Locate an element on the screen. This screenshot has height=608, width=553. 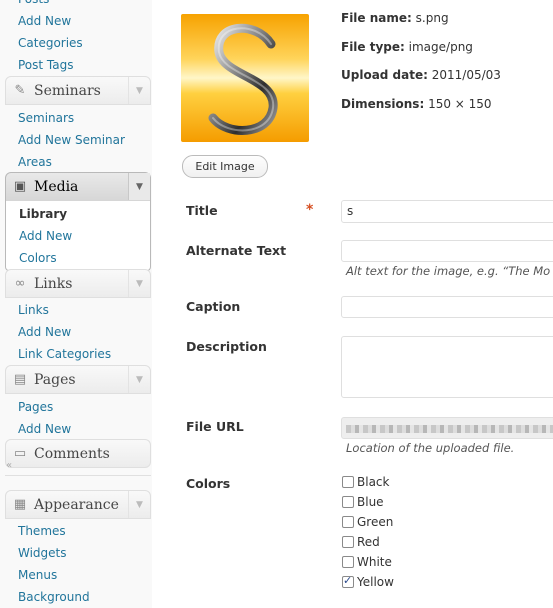
submenu-item-pages: Pages is located at coordinates (78, 407).